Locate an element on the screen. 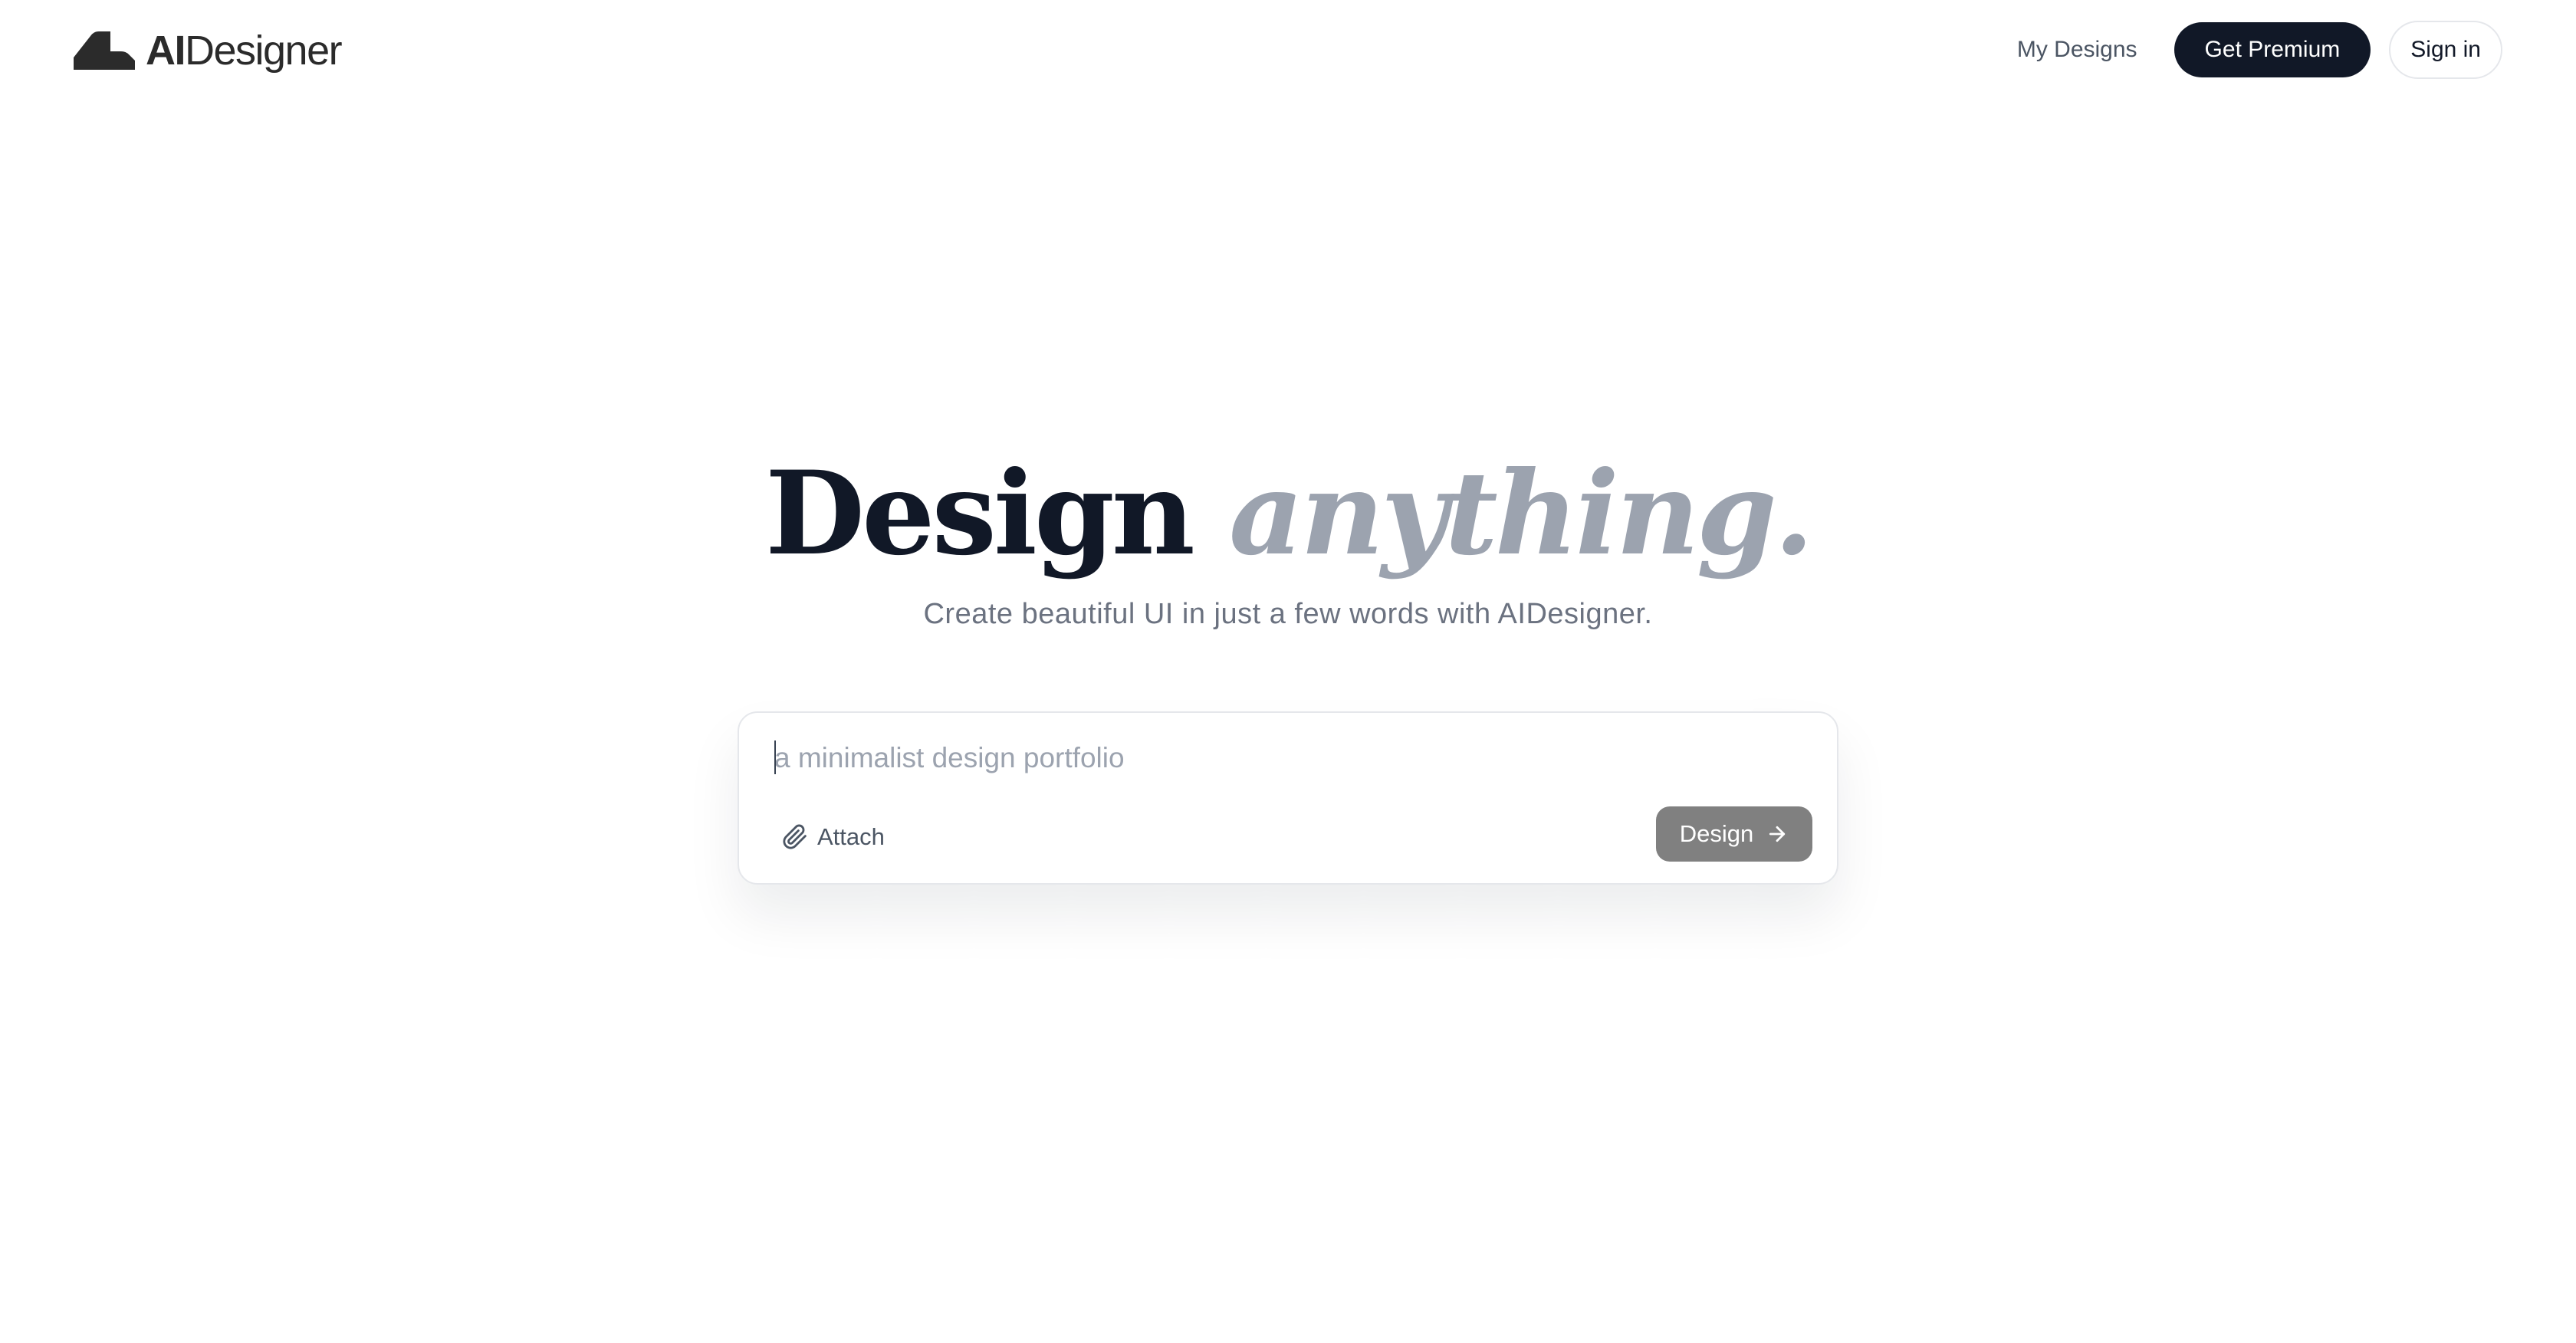  hero-title-accent: anything. is located at coordinates (1522, 513).